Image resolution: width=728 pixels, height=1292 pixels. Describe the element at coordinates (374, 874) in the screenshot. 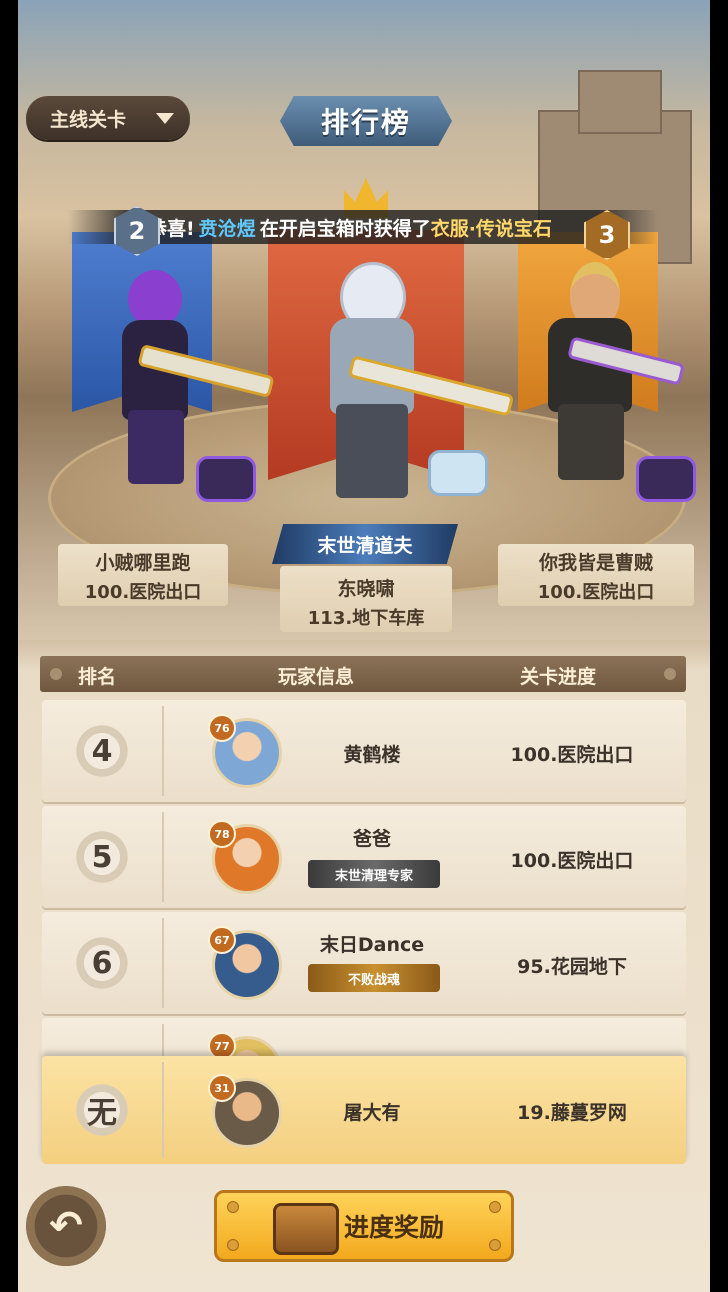

I see `title-badge: 末世清理专家` at that location.